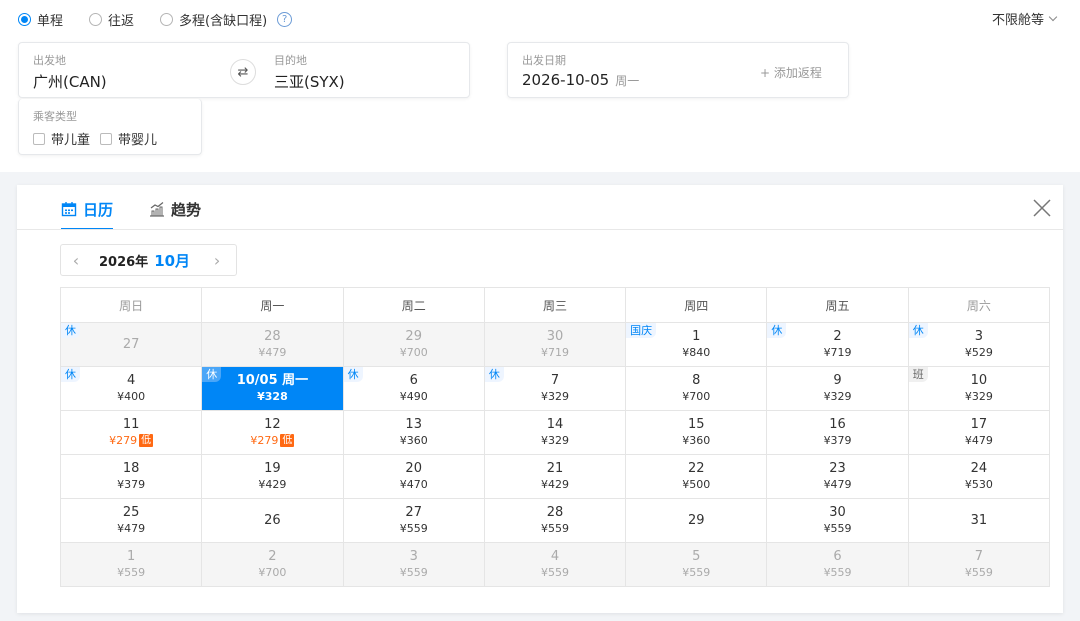 The height and width of the screenshot is (621, 1080). Describe the element at coordinates (213, 19) in the screenshot. I see `trip-type-multi: 多程(含缺口程)` at that location.